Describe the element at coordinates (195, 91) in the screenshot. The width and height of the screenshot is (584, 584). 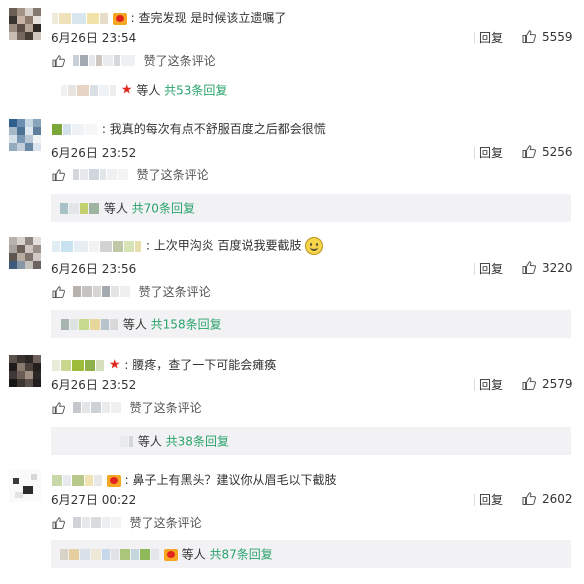
I see `sub-total-link: 共53条回复` at that location.